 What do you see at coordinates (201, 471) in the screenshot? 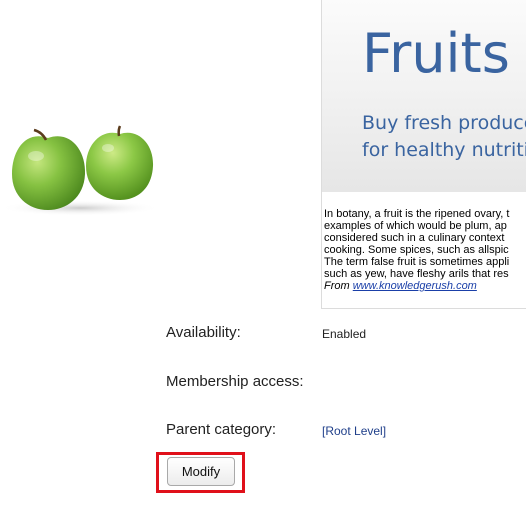
I see `modify-button: Modify` at bounding box center [201, 471].